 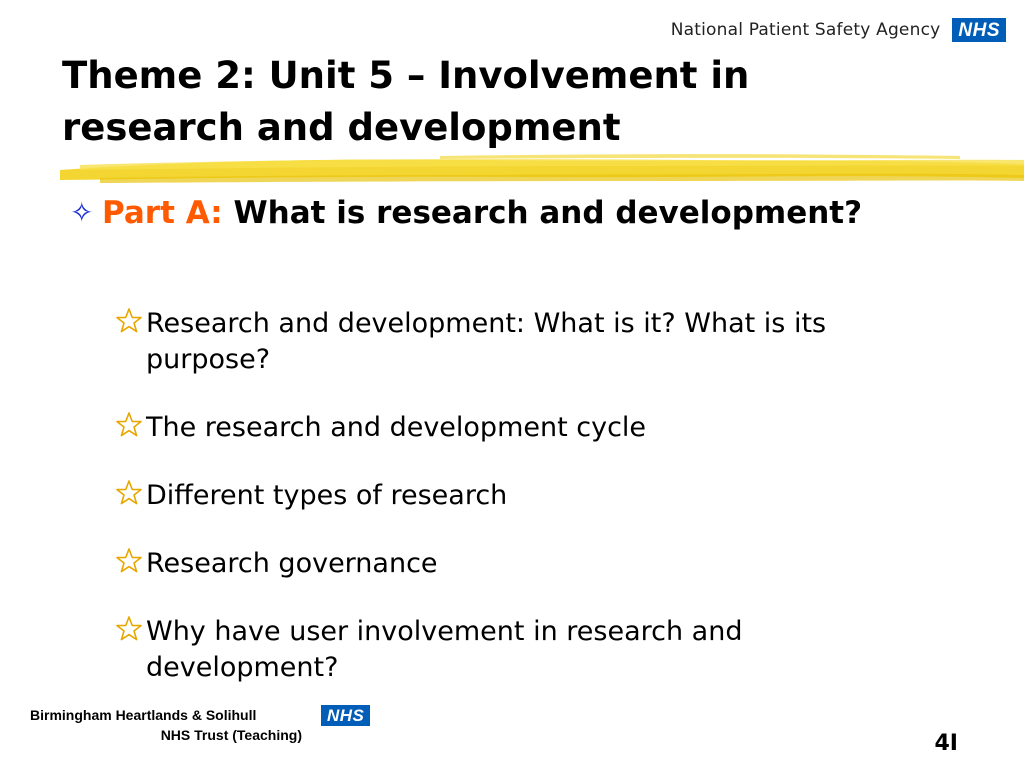 What do you see at coordinates (396, 427) in the screenshot?
I see `list-item-text: The research and development cycle` at bounding box center [396, 427].